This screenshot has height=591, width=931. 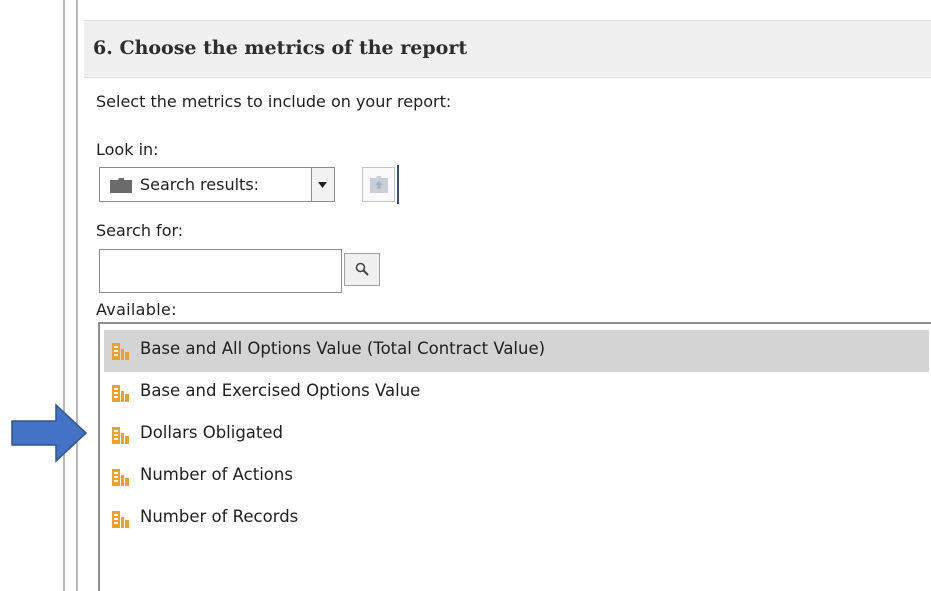 I want to click on search-label: Search for:, so click(x=140, y=230).